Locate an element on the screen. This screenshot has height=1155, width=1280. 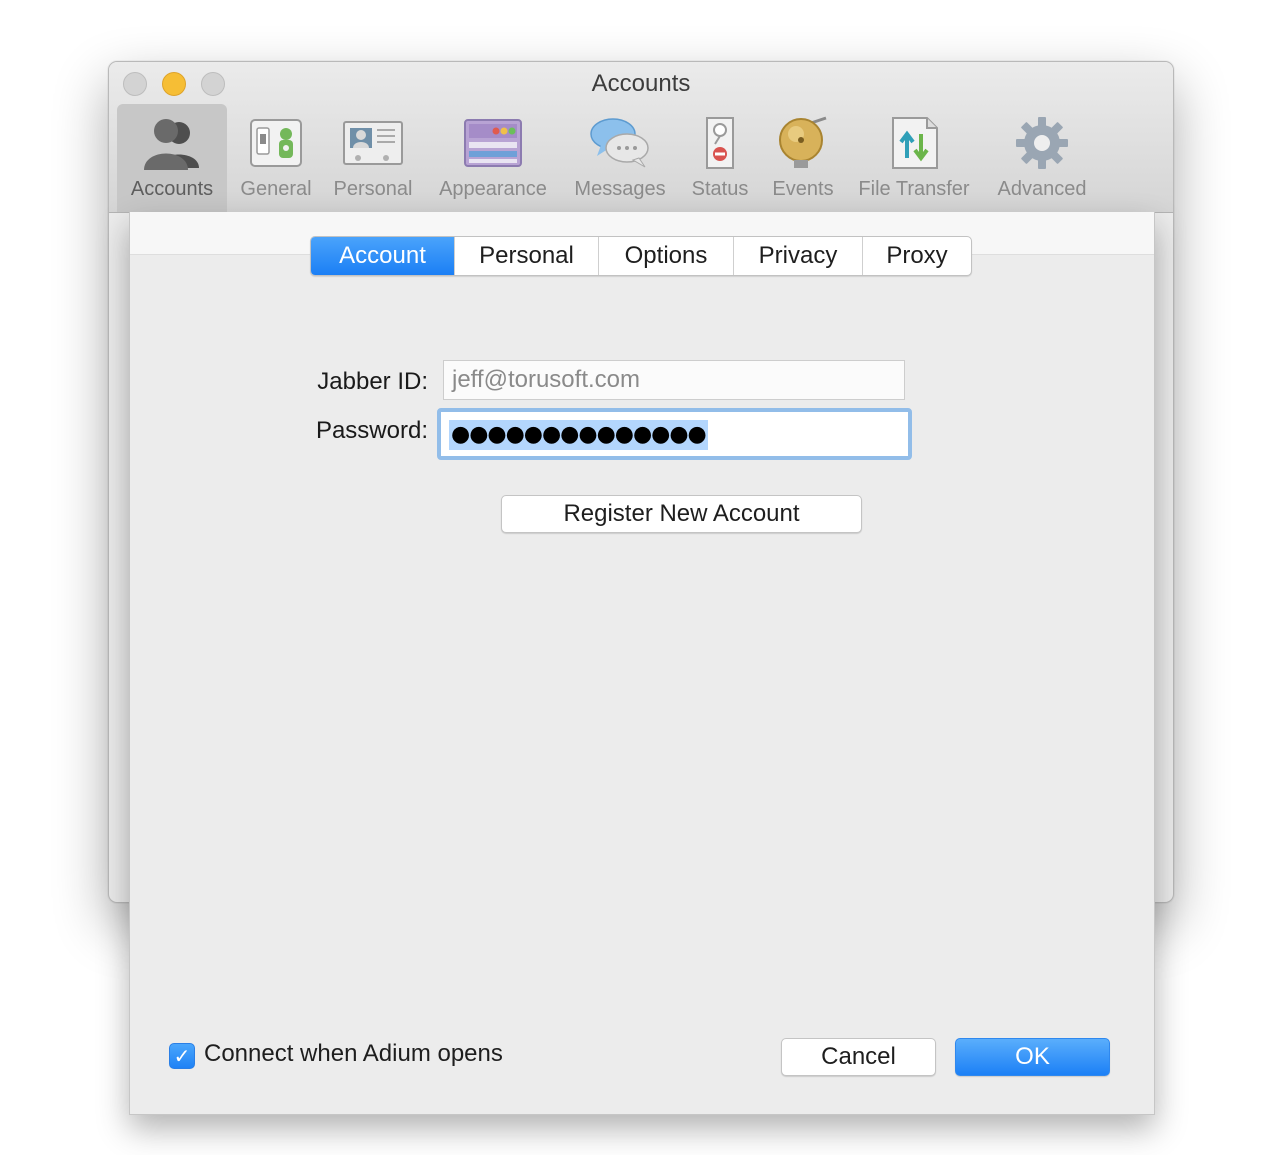
tab-personal: Personal is located at coordinates (526, 256).